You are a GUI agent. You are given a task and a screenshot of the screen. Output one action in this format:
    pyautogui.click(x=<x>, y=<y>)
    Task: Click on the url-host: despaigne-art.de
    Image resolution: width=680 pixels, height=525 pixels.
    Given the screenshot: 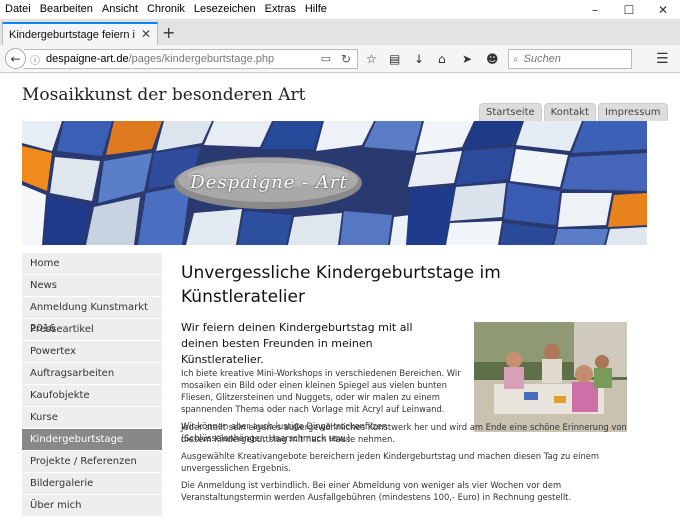 What is the action you would take?
    pyautogui.click(x=87, y=59)
    